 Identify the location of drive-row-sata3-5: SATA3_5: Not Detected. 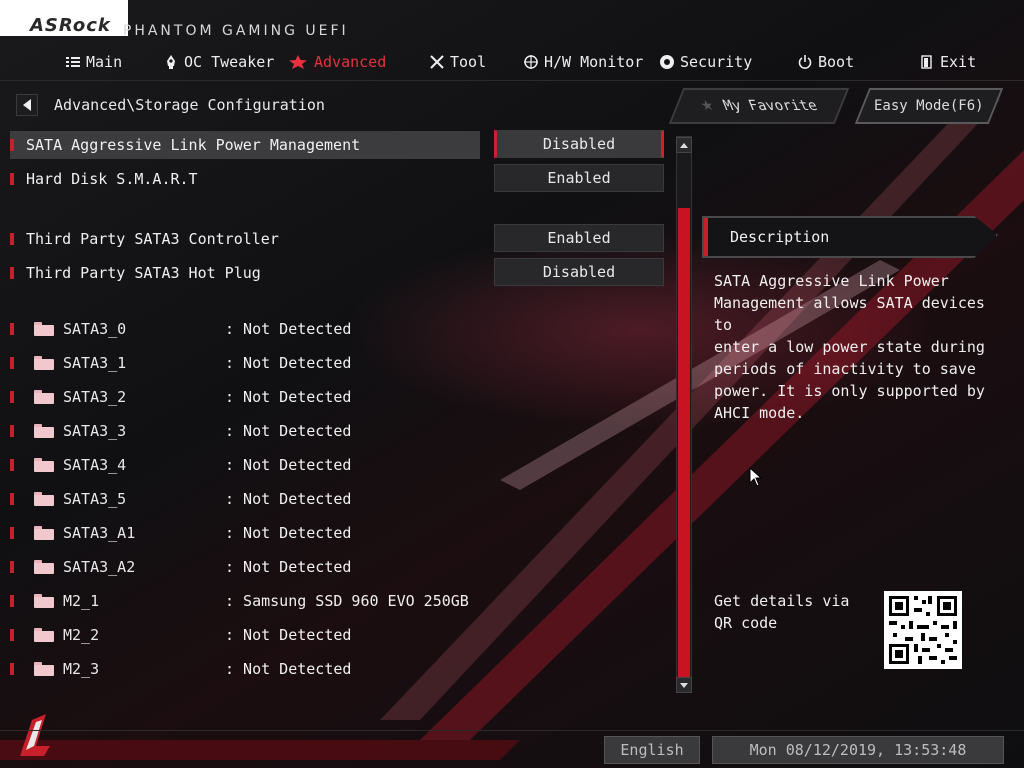
(250, 499).